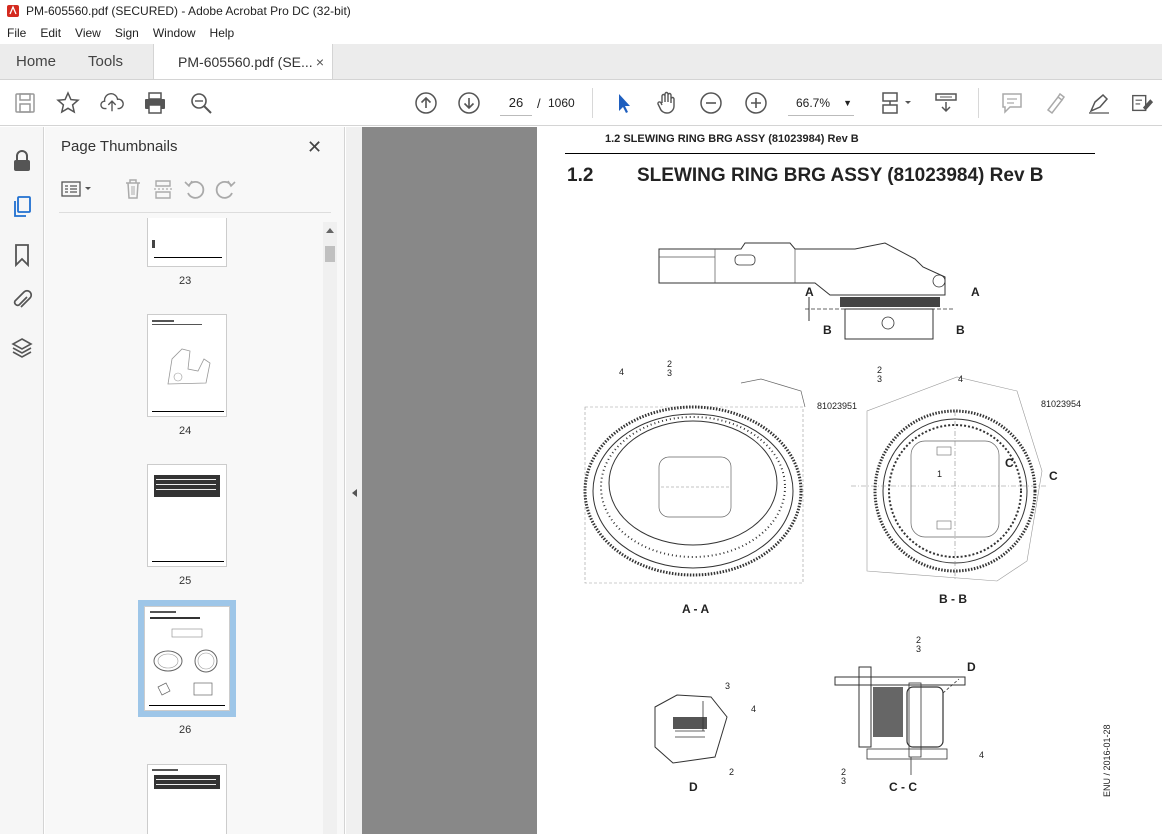 This screenshot has height=834, width=1162. Describe the element at coordinates (711, 103) in the screenshot. I see `zoom-out-icon` at that location.